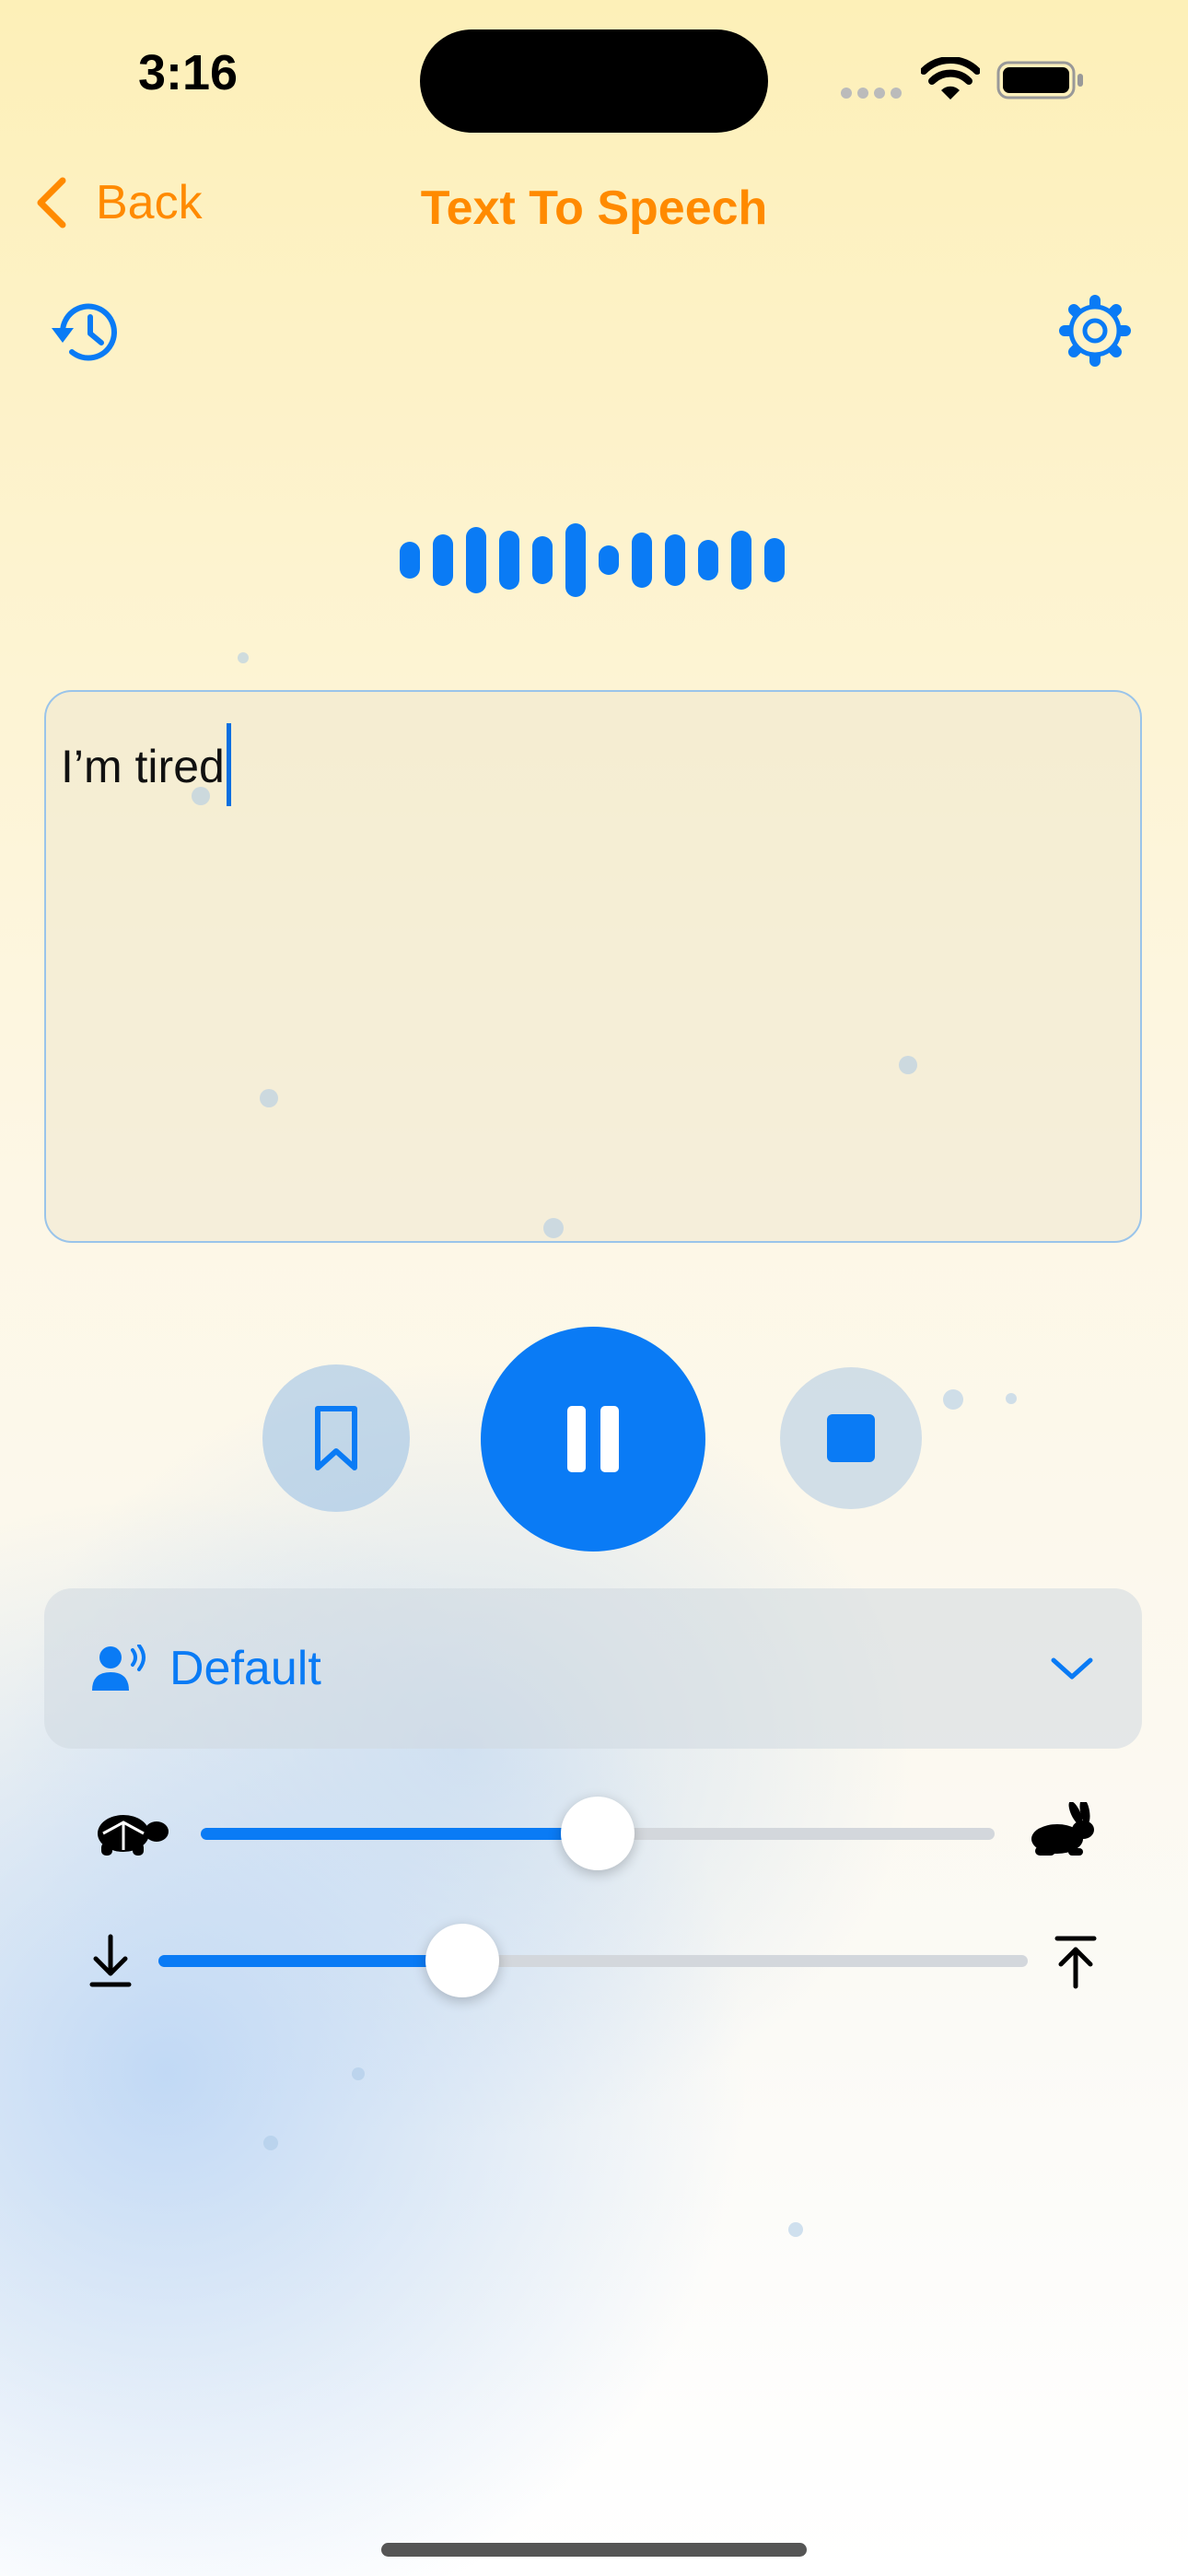 The image size is (1188, 2576). I want to click on pause-button, so click(593, 1439).